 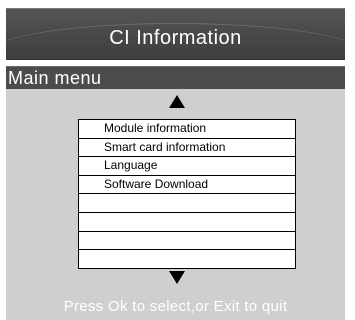 What do you see at coordinates (175, 306) in the screenshot?
I see `footer-hint: Press Ok to select,or Exit to quit` at bounding box center [175, 306].